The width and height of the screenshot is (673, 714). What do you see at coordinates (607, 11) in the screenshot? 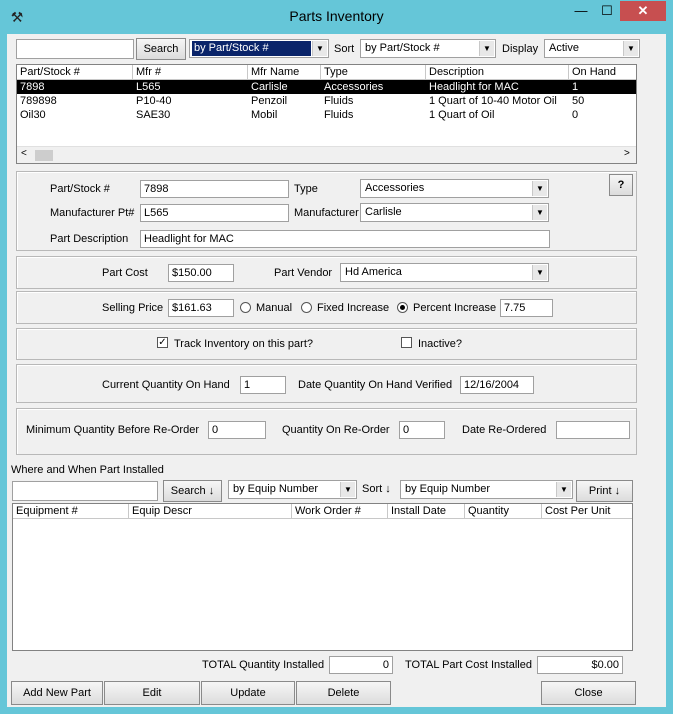
I see `maximize-icon: ☐` at bounding box center [607, 11].